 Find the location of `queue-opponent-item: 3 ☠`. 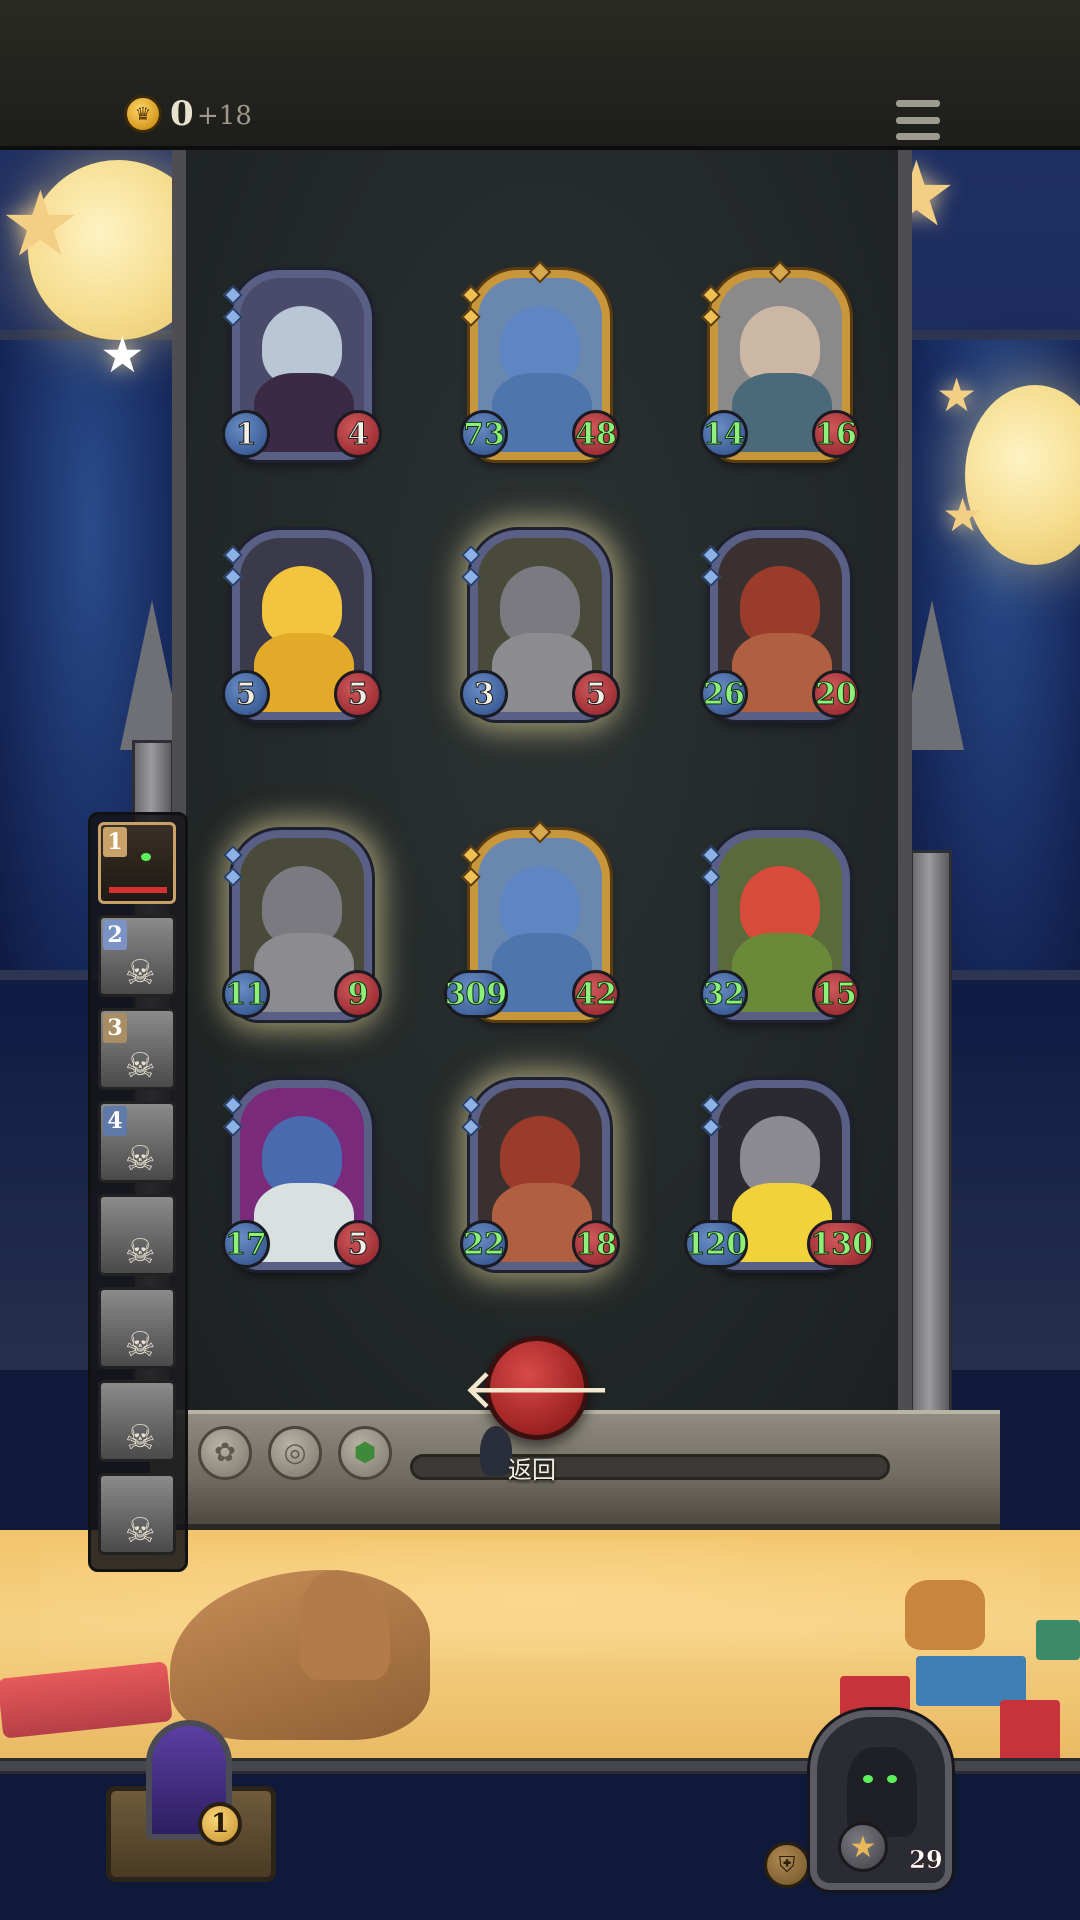

queue-opponent-item: 3 ☠ is located at coordinates (137, 1049).